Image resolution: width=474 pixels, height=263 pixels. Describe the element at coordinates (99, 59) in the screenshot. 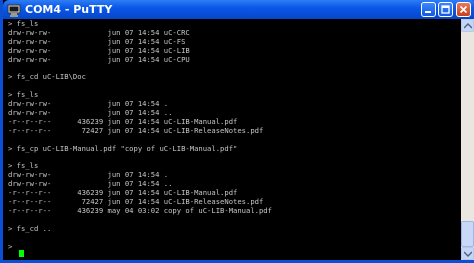

I see `terminal-line: drw-rw-rw- jun 07 14:54 uC-CPU` at that location.